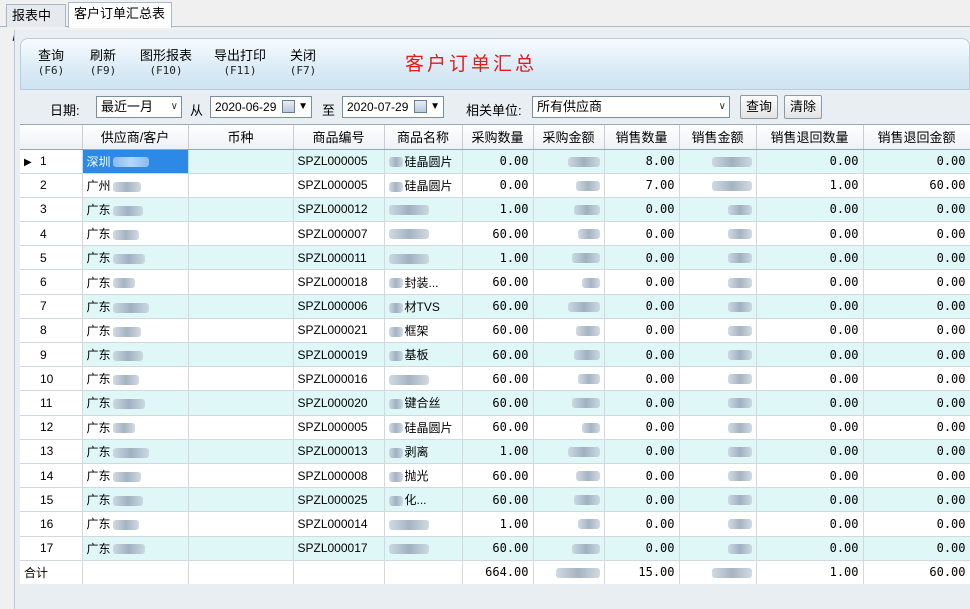  What do you see at coordinates (135, 185) in the screenshot?
I see `supplier-cell: 广州` at bounding box center [135, 185].